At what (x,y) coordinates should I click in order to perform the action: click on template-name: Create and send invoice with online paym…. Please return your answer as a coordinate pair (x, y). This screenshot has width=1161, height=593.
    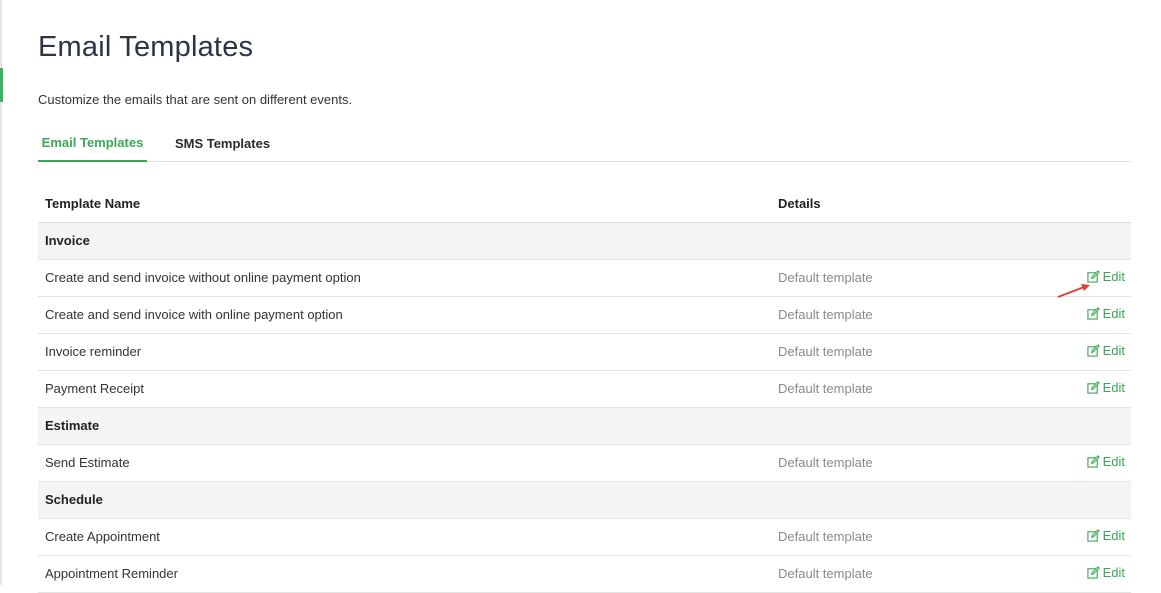
    Looking at the image, I should click on (404, 315).